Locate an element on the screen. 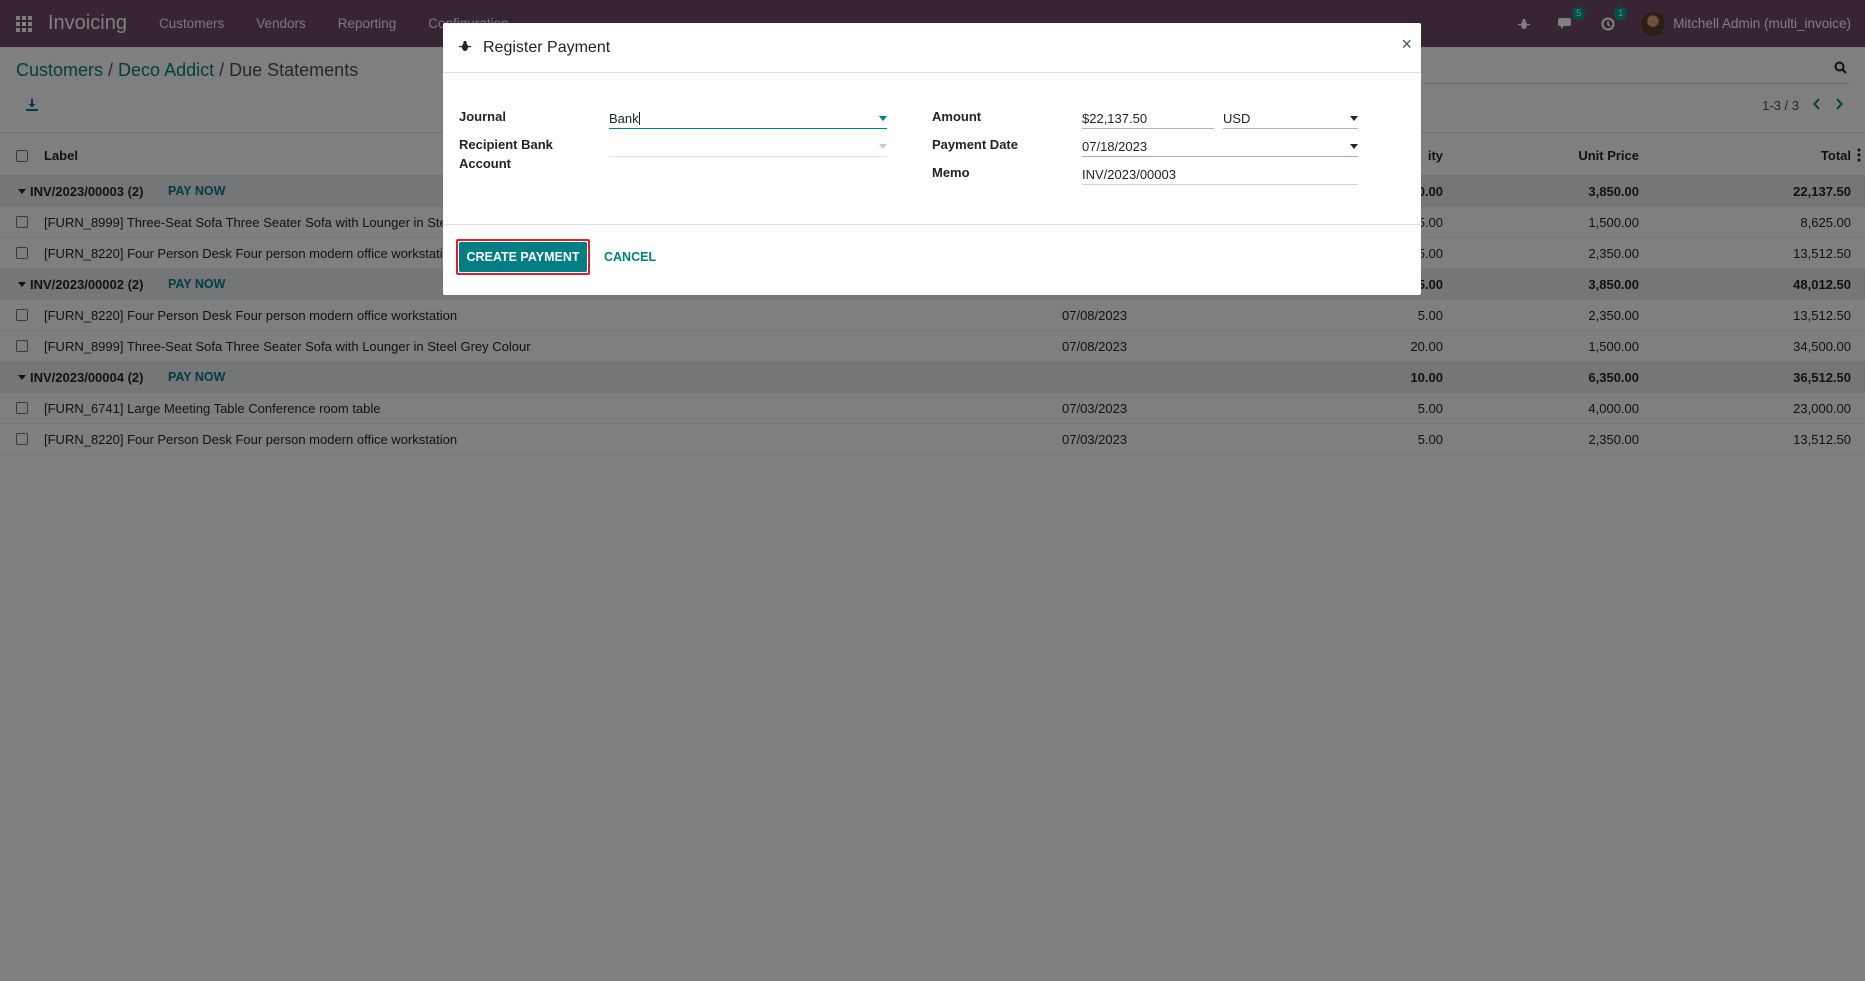 The image size is (1865, 981). currency-dropdown-icon is located at coordinates (1354, 118).